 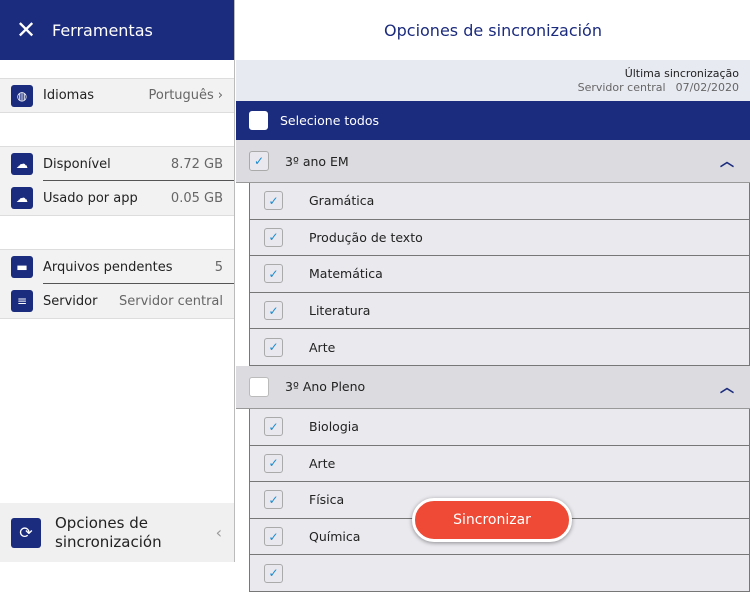 What do you see at coordinates (26, 532) in the screenshot?
I see `sync-icon: ⟳` at bounding box center [26, 532].